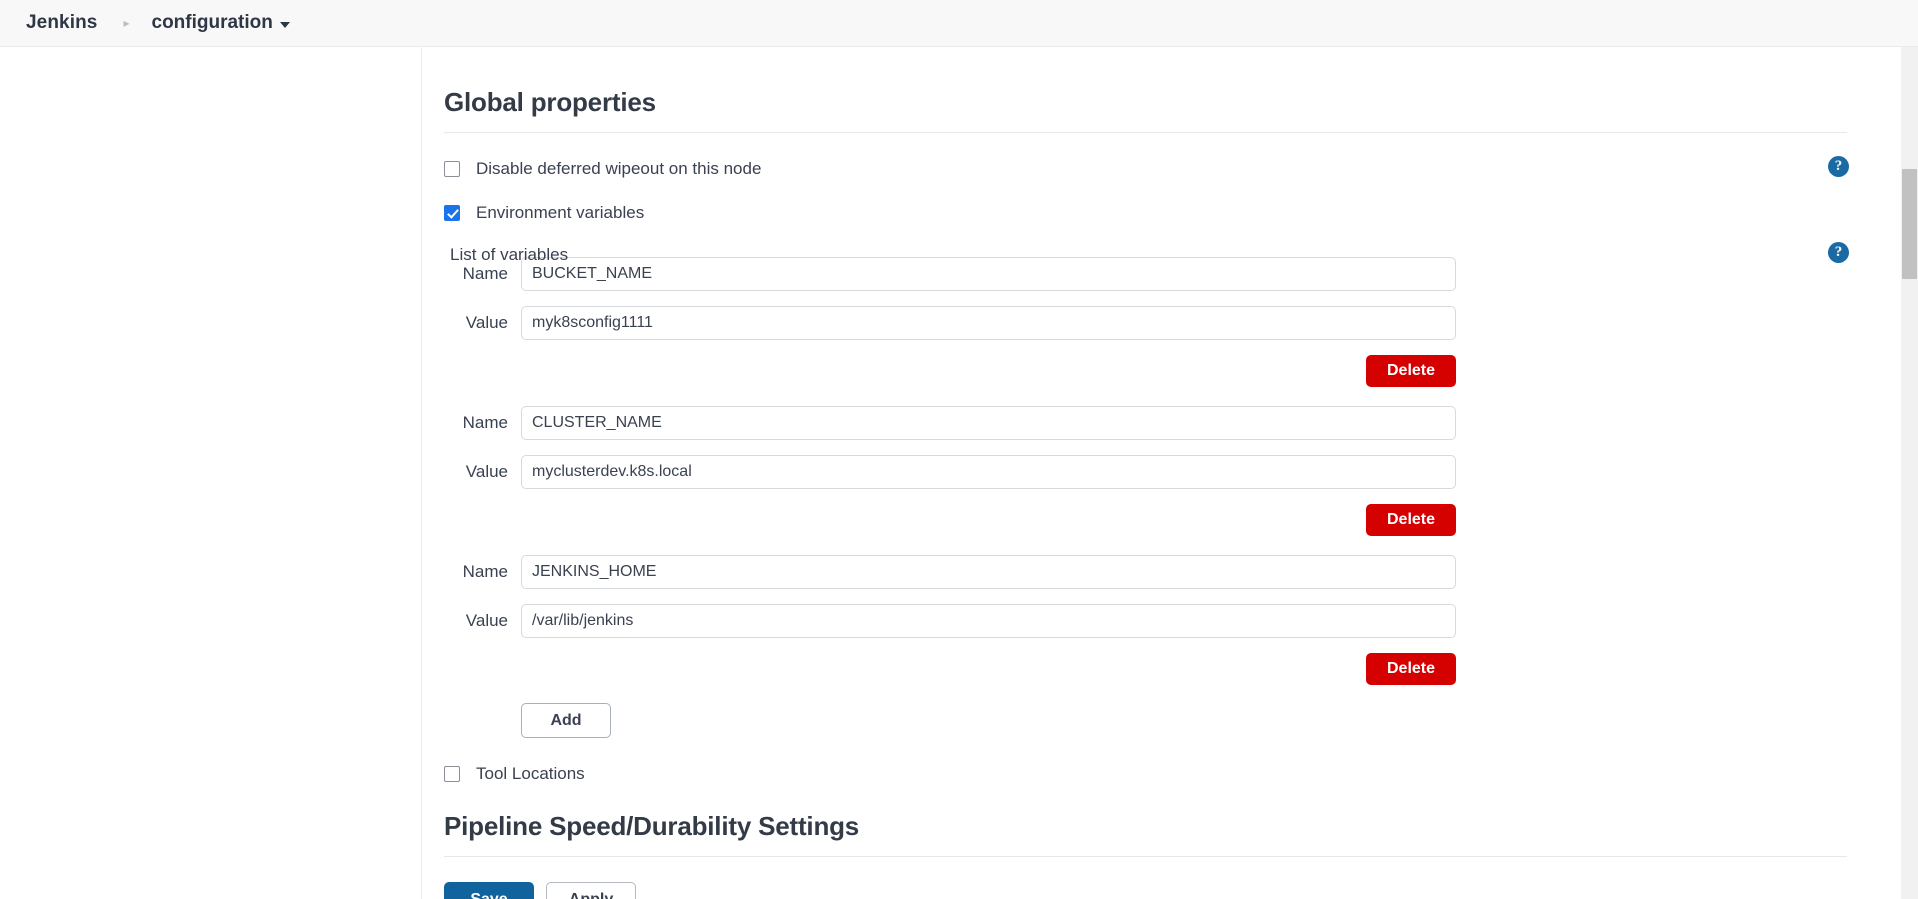 This screenshot has width=1918, height=899. Describe the element at coordinates (1181, 213) in the screenshot. I see `row-environment-variables: Environment variables` at that location.